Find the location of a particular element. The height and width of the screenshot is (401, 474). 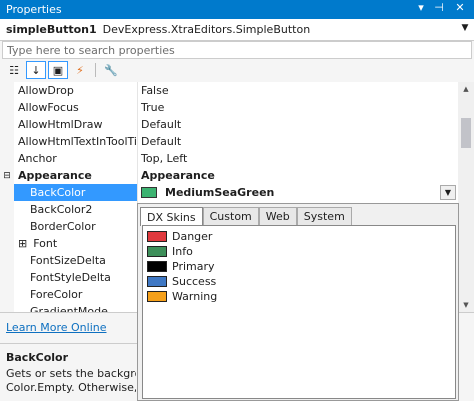

property-name: AllowHtmlTextInToolTip is located at coordinates (76, 141).